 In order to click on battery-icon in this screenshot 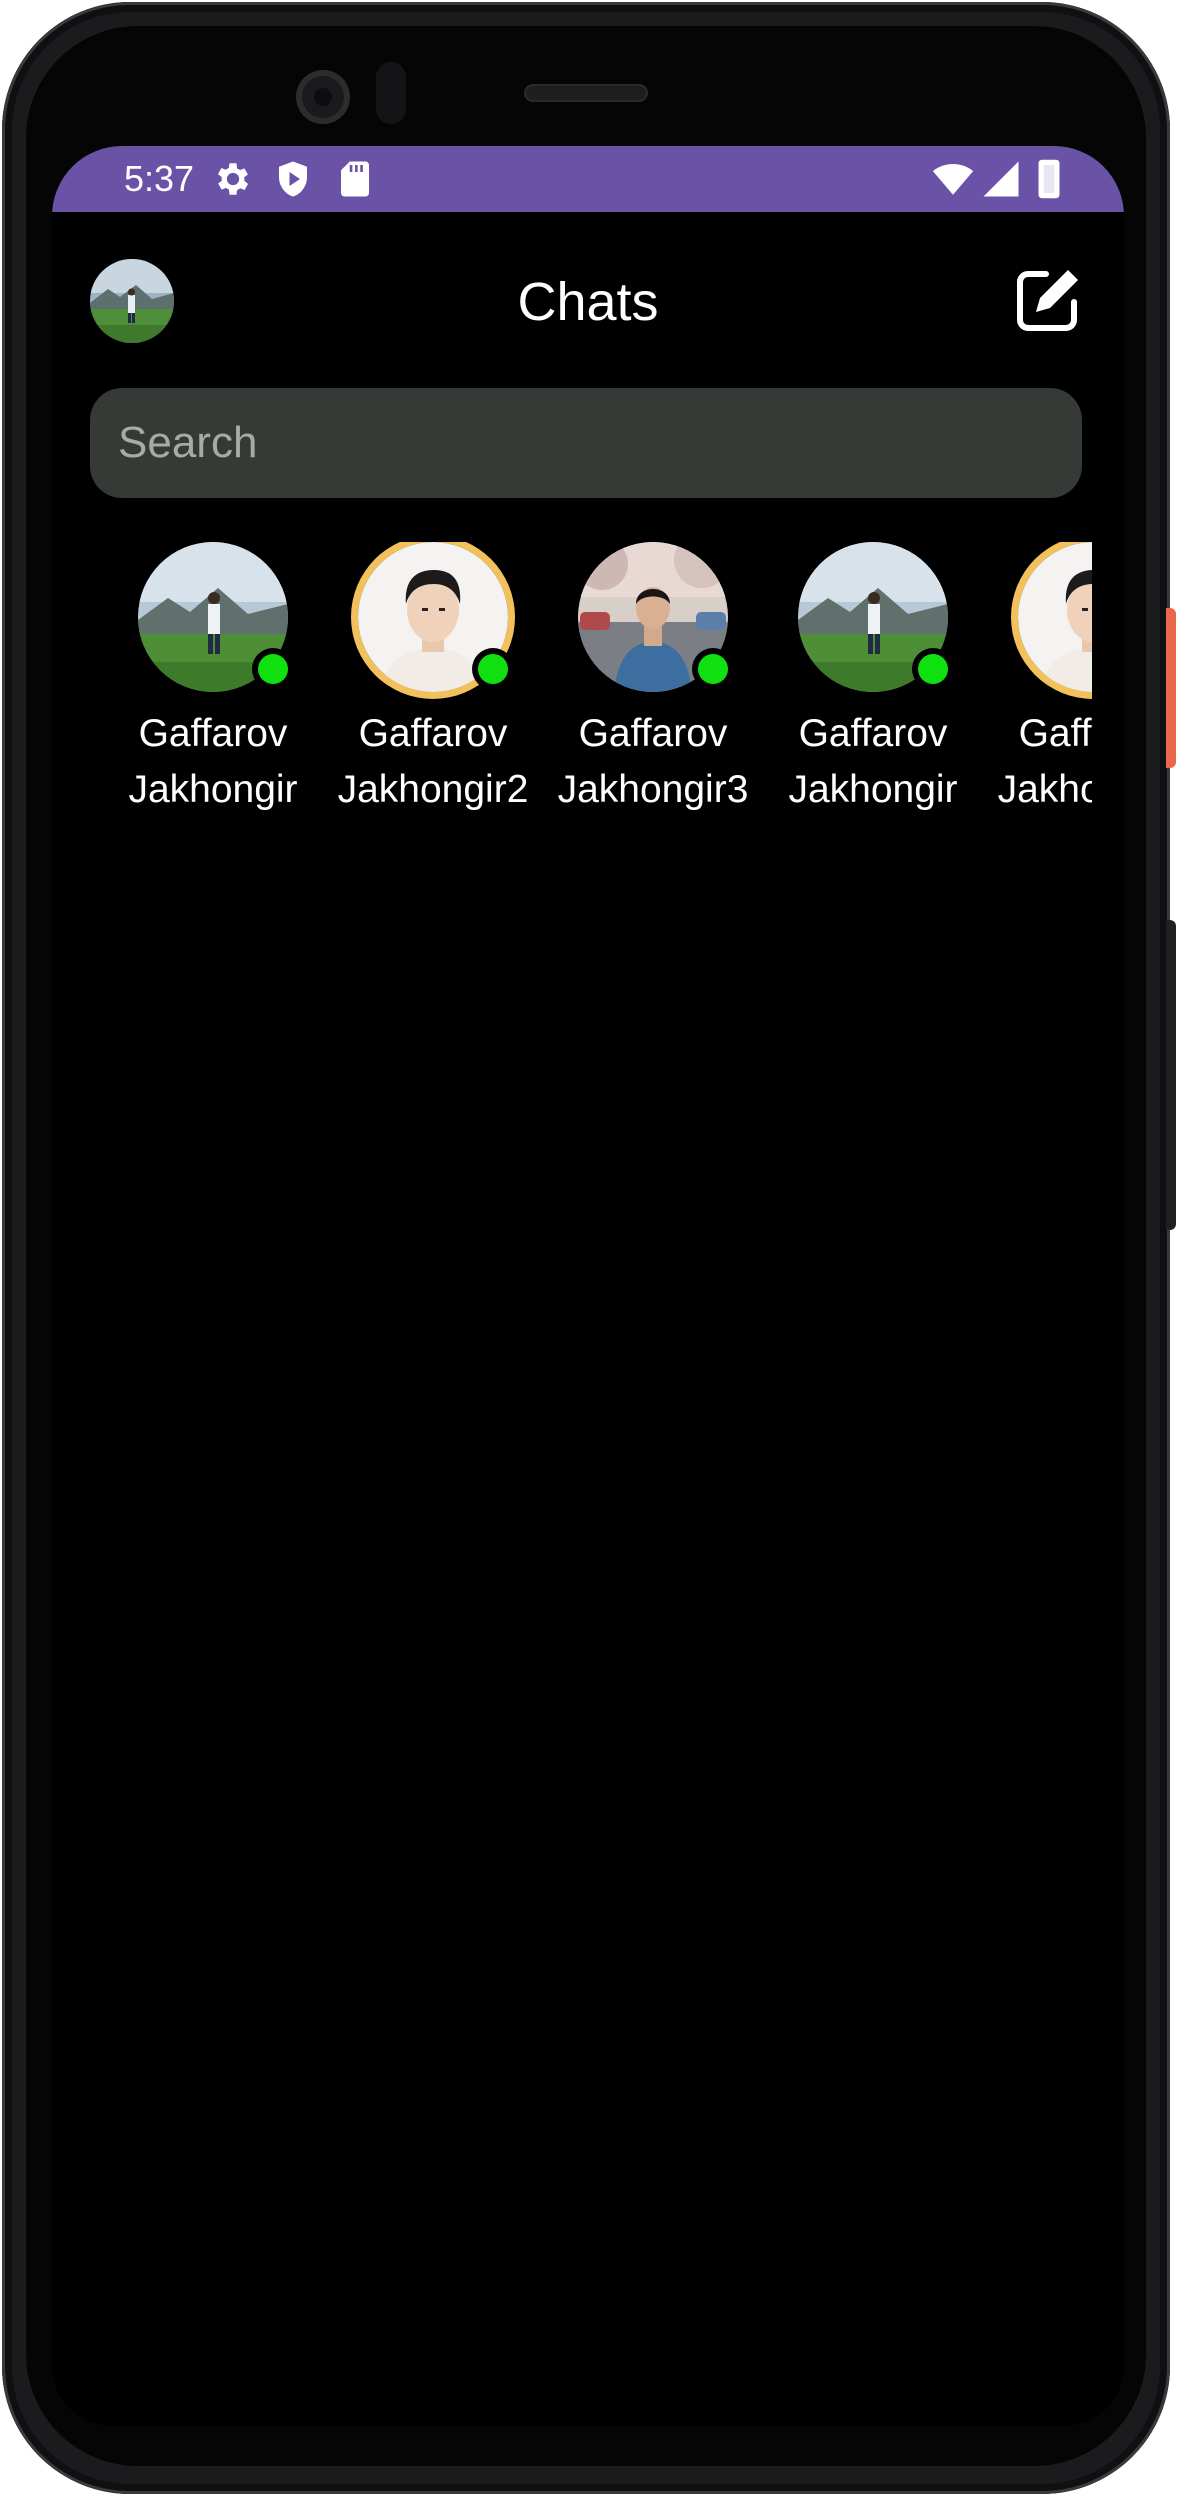, I will do `click(1049, 179)`.